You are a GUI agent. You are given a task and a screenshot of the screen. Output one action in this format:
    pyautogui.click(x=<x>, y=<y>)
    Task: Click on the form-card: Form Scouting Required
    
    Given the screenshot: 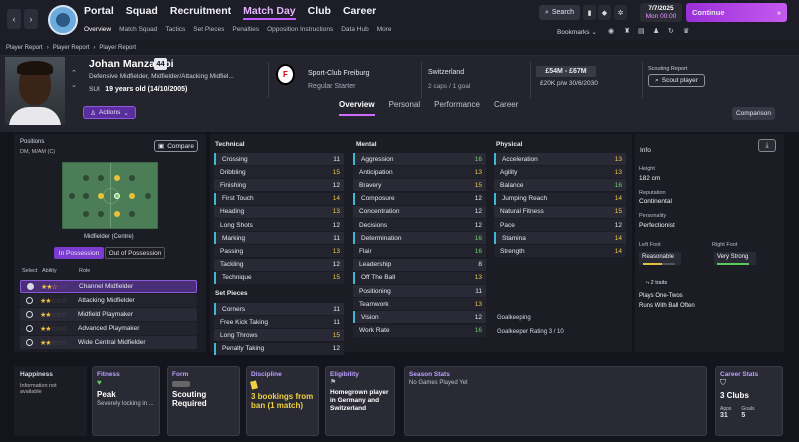 What is the action you would take?
    pyautogui.click(x=203, y=401)
    